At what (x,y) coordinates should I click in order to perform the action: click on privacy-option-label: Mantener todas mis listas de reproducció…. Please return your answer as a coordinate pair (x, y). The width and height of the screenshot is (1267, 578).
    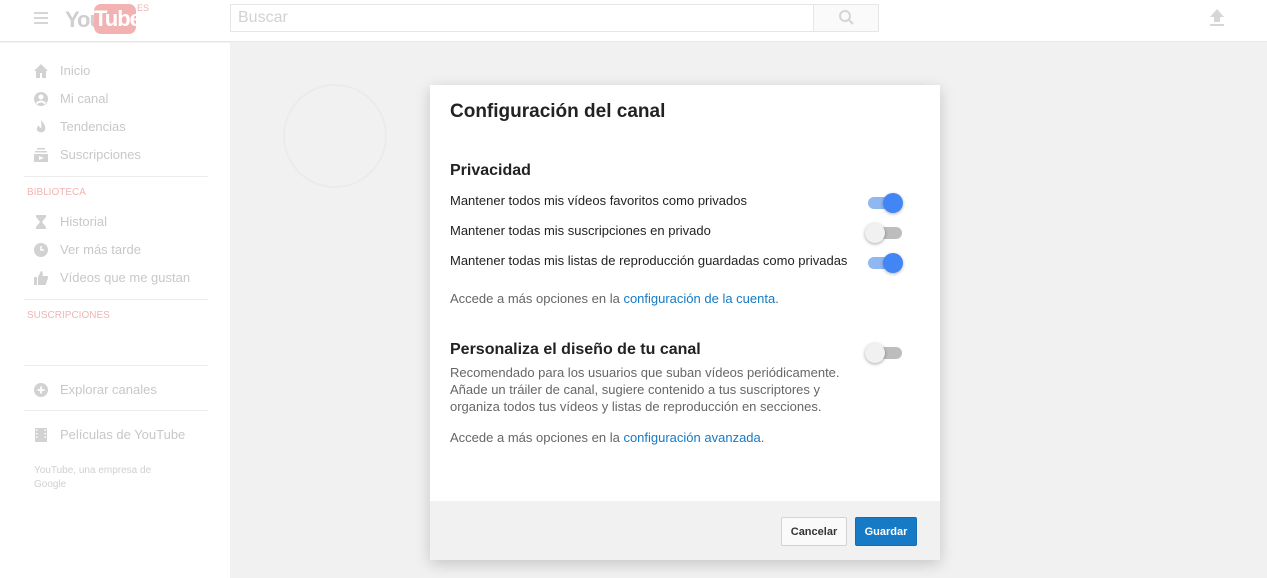
    Looking at the image, I should click on (649, 260).